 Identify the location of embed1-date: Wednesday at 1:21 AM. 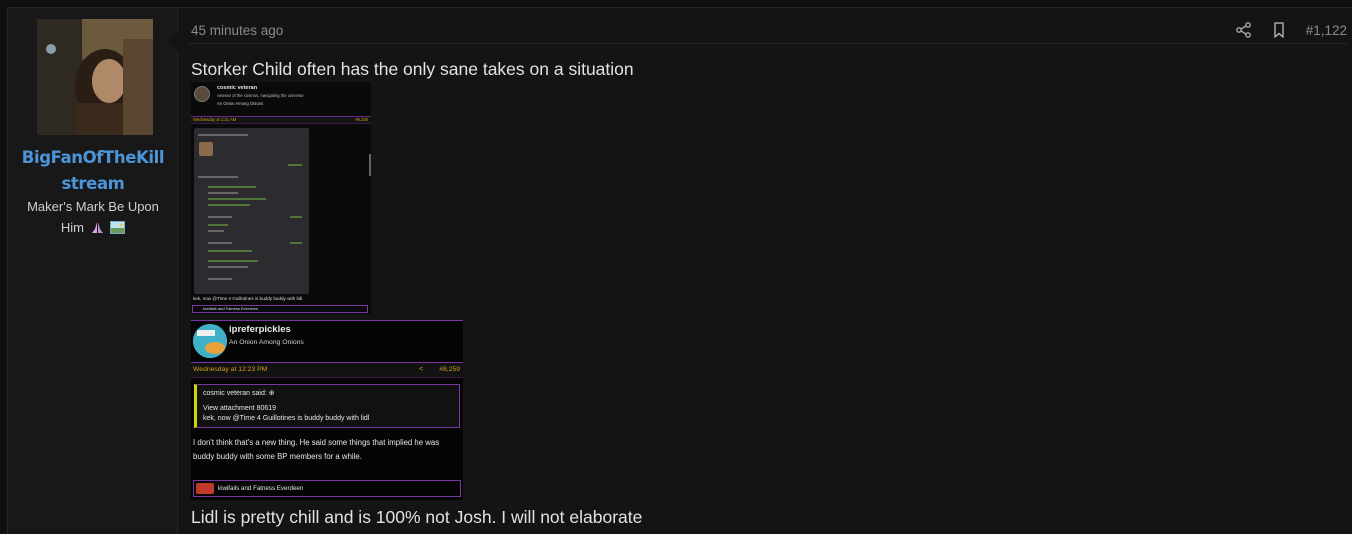
(215, 119).